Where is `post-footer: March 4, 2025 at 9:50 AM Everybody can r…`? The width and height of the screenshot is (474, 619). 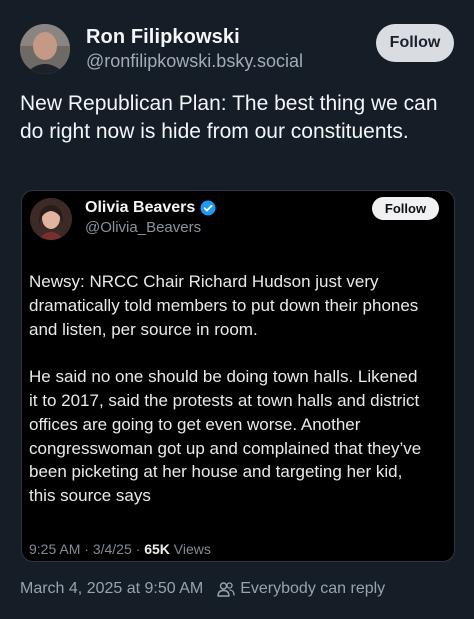
post-footer: March 4, 2025 at 9:50 AM Everybody can r… is located at coordinates (202, 589).